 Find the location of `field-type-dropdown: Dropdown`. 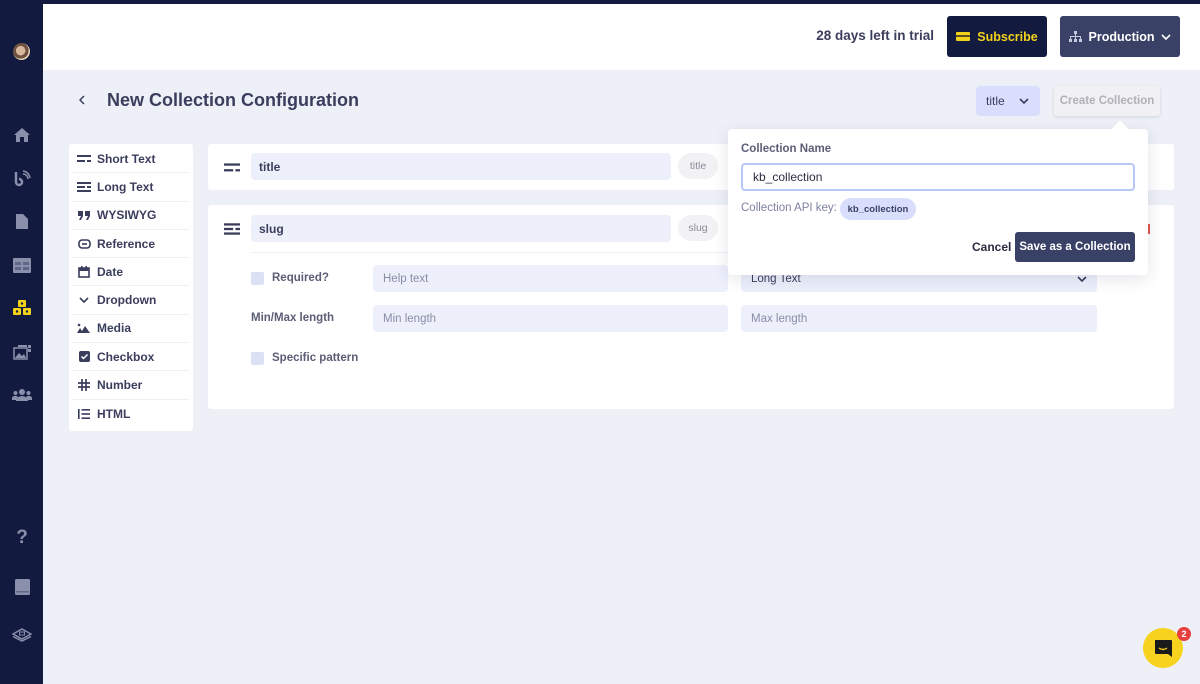

field-type-dropdown: Dropdown is located at coordinates (131, 300).